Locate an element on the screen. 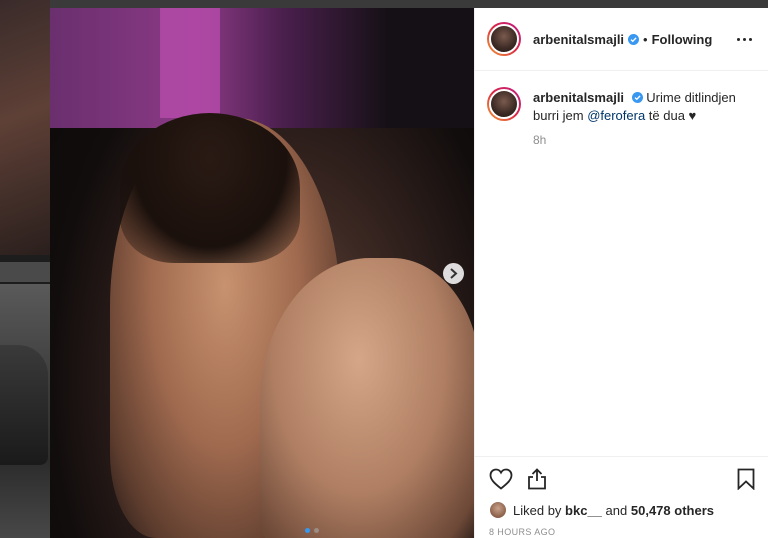 The height and width of the screenshot is (538, 768). caption-username: arbenitalsmajli is located at coordinates (578, 97).